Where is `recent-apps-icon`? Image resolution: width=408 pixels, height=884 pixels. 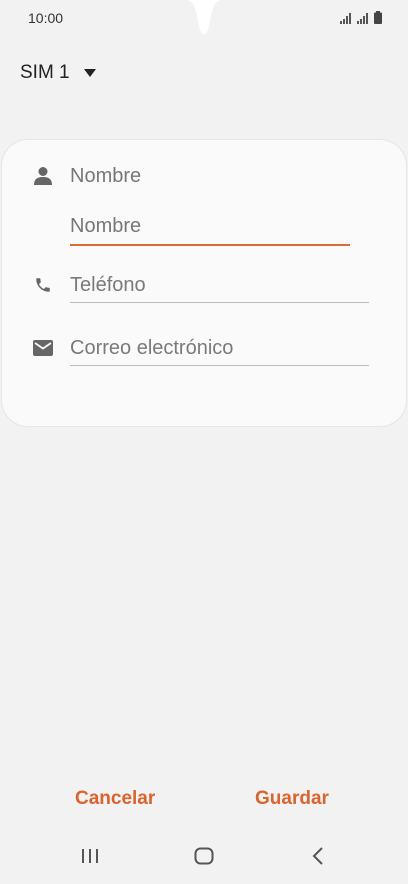
recent-apps-icon is located at coordinates (90, 856).